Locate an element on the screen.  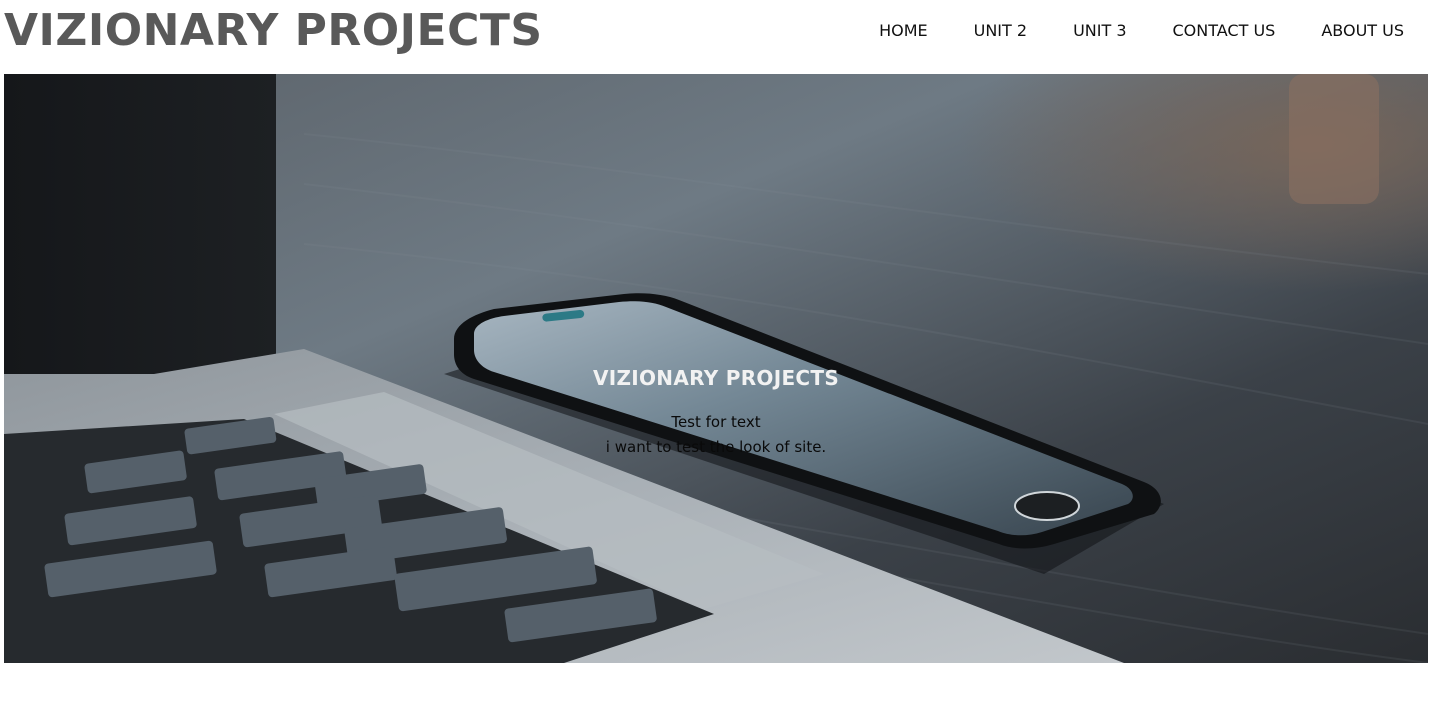
nav-item-unit-2: UNIT 2 is located at coordinates (1000, 31).